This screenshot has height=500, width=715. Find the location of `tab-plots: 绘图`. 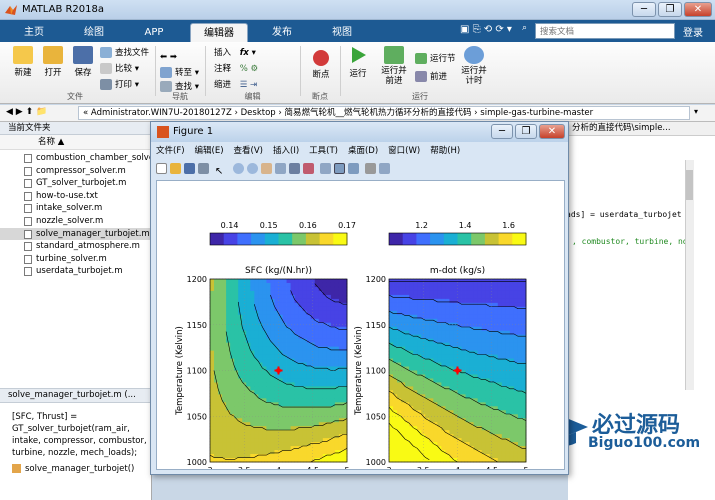

tab-plots: 绘图 is located at coordinates (94, 32).